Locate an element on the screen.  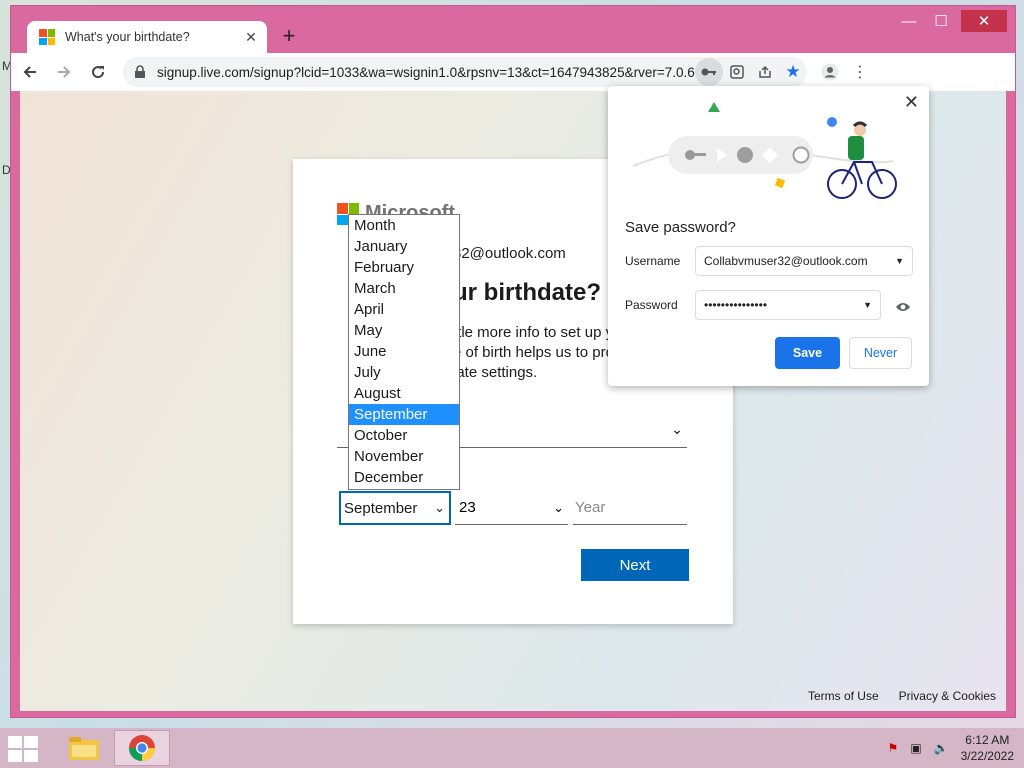
profile-icon is located at coordinates (830, 72).